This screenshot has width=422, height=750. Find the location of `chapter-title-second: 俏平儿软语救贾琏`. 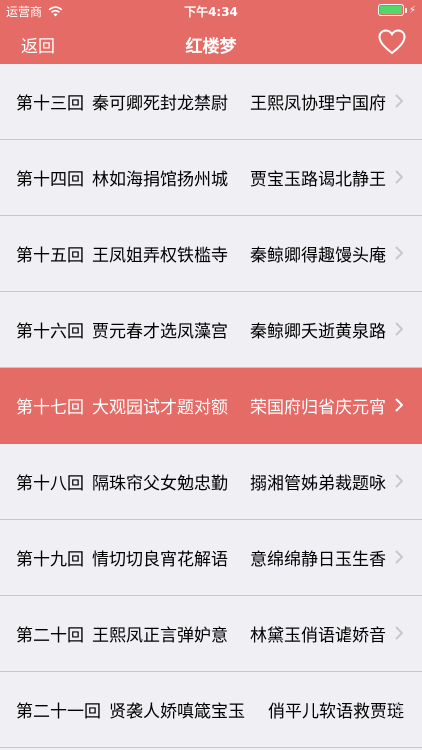

chapter-title-second: 俏平儿软语救贾琏 is located at coordinates (336, 712).